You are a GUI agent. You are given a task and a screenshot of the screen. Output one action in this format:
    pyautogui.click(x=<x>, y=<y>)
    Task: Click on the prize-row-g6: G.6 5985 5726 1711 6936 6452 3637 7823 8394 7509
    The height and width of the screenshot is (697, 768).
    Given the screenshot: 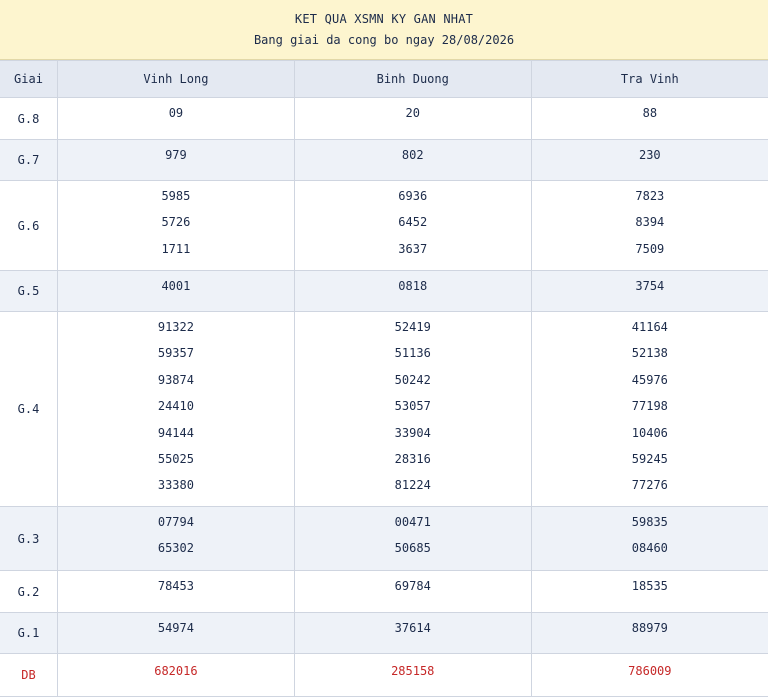 What is the action you would take?
    pyautogui.click(x=384, y=225)
    